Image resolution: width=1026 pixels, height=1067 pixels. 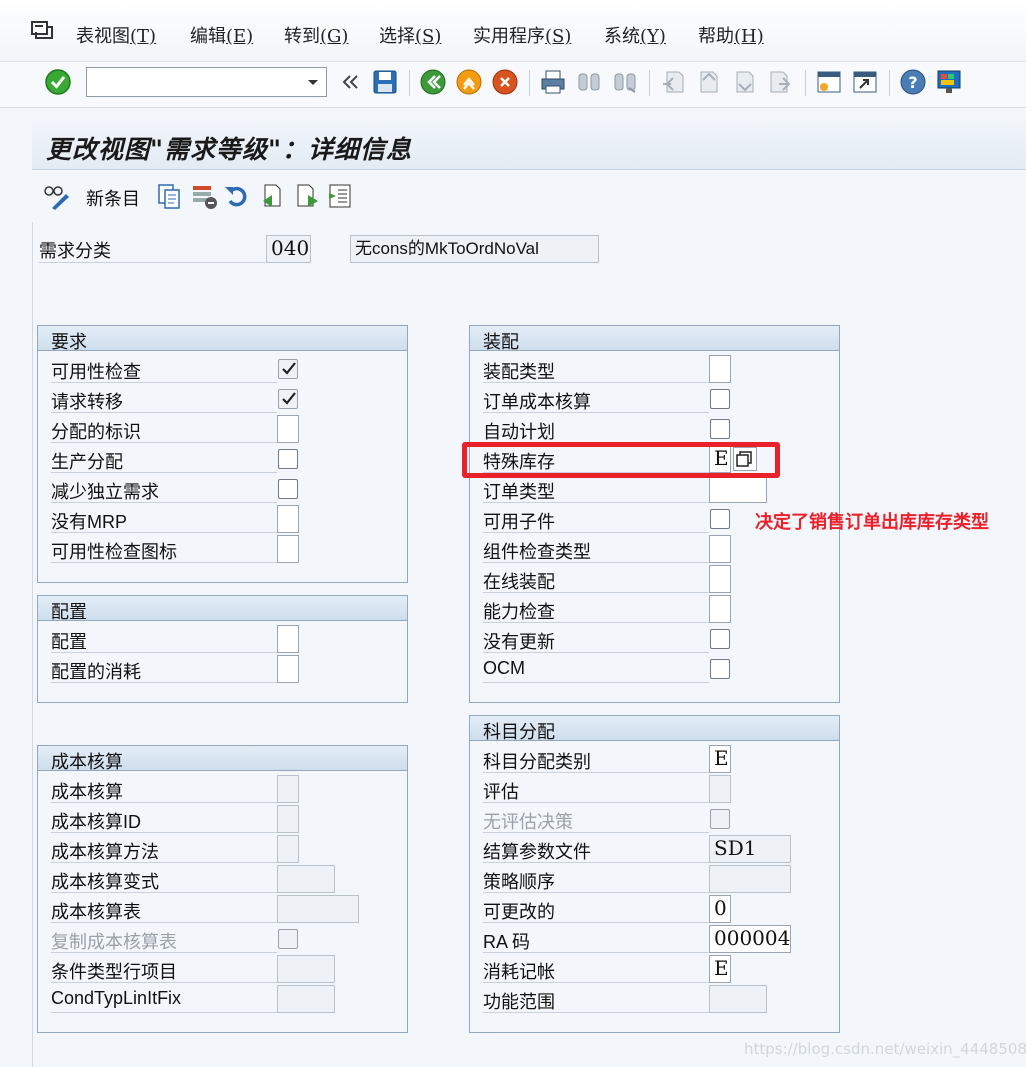 I want to click on new-entries-button: 新条目, so click(x=113, y=198).